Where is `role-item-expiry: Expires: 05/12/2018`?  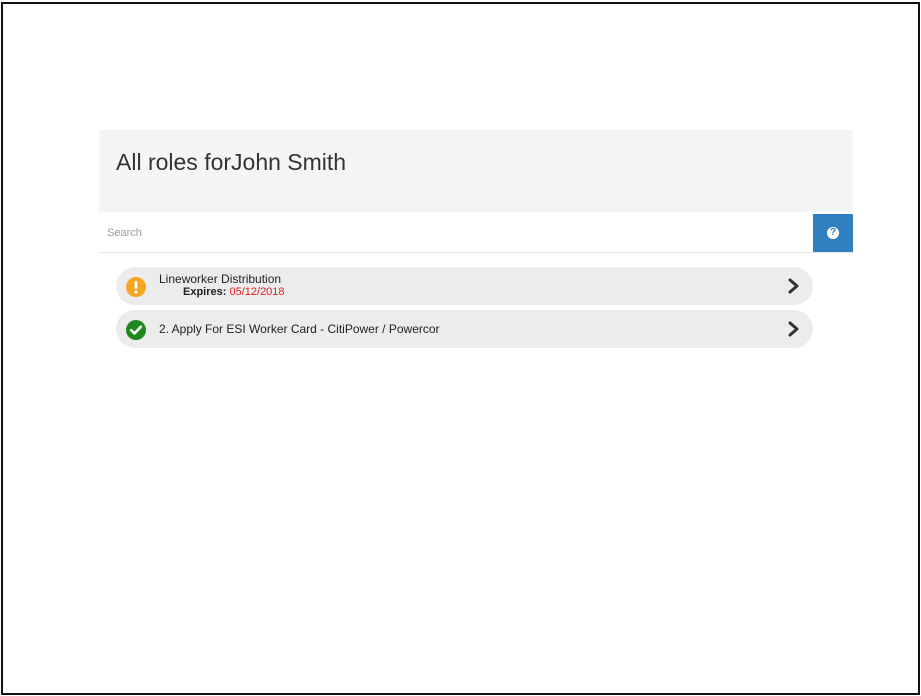 role-item-expiry: Expires: 05/12/2018 is located at coordinates (222, 292).